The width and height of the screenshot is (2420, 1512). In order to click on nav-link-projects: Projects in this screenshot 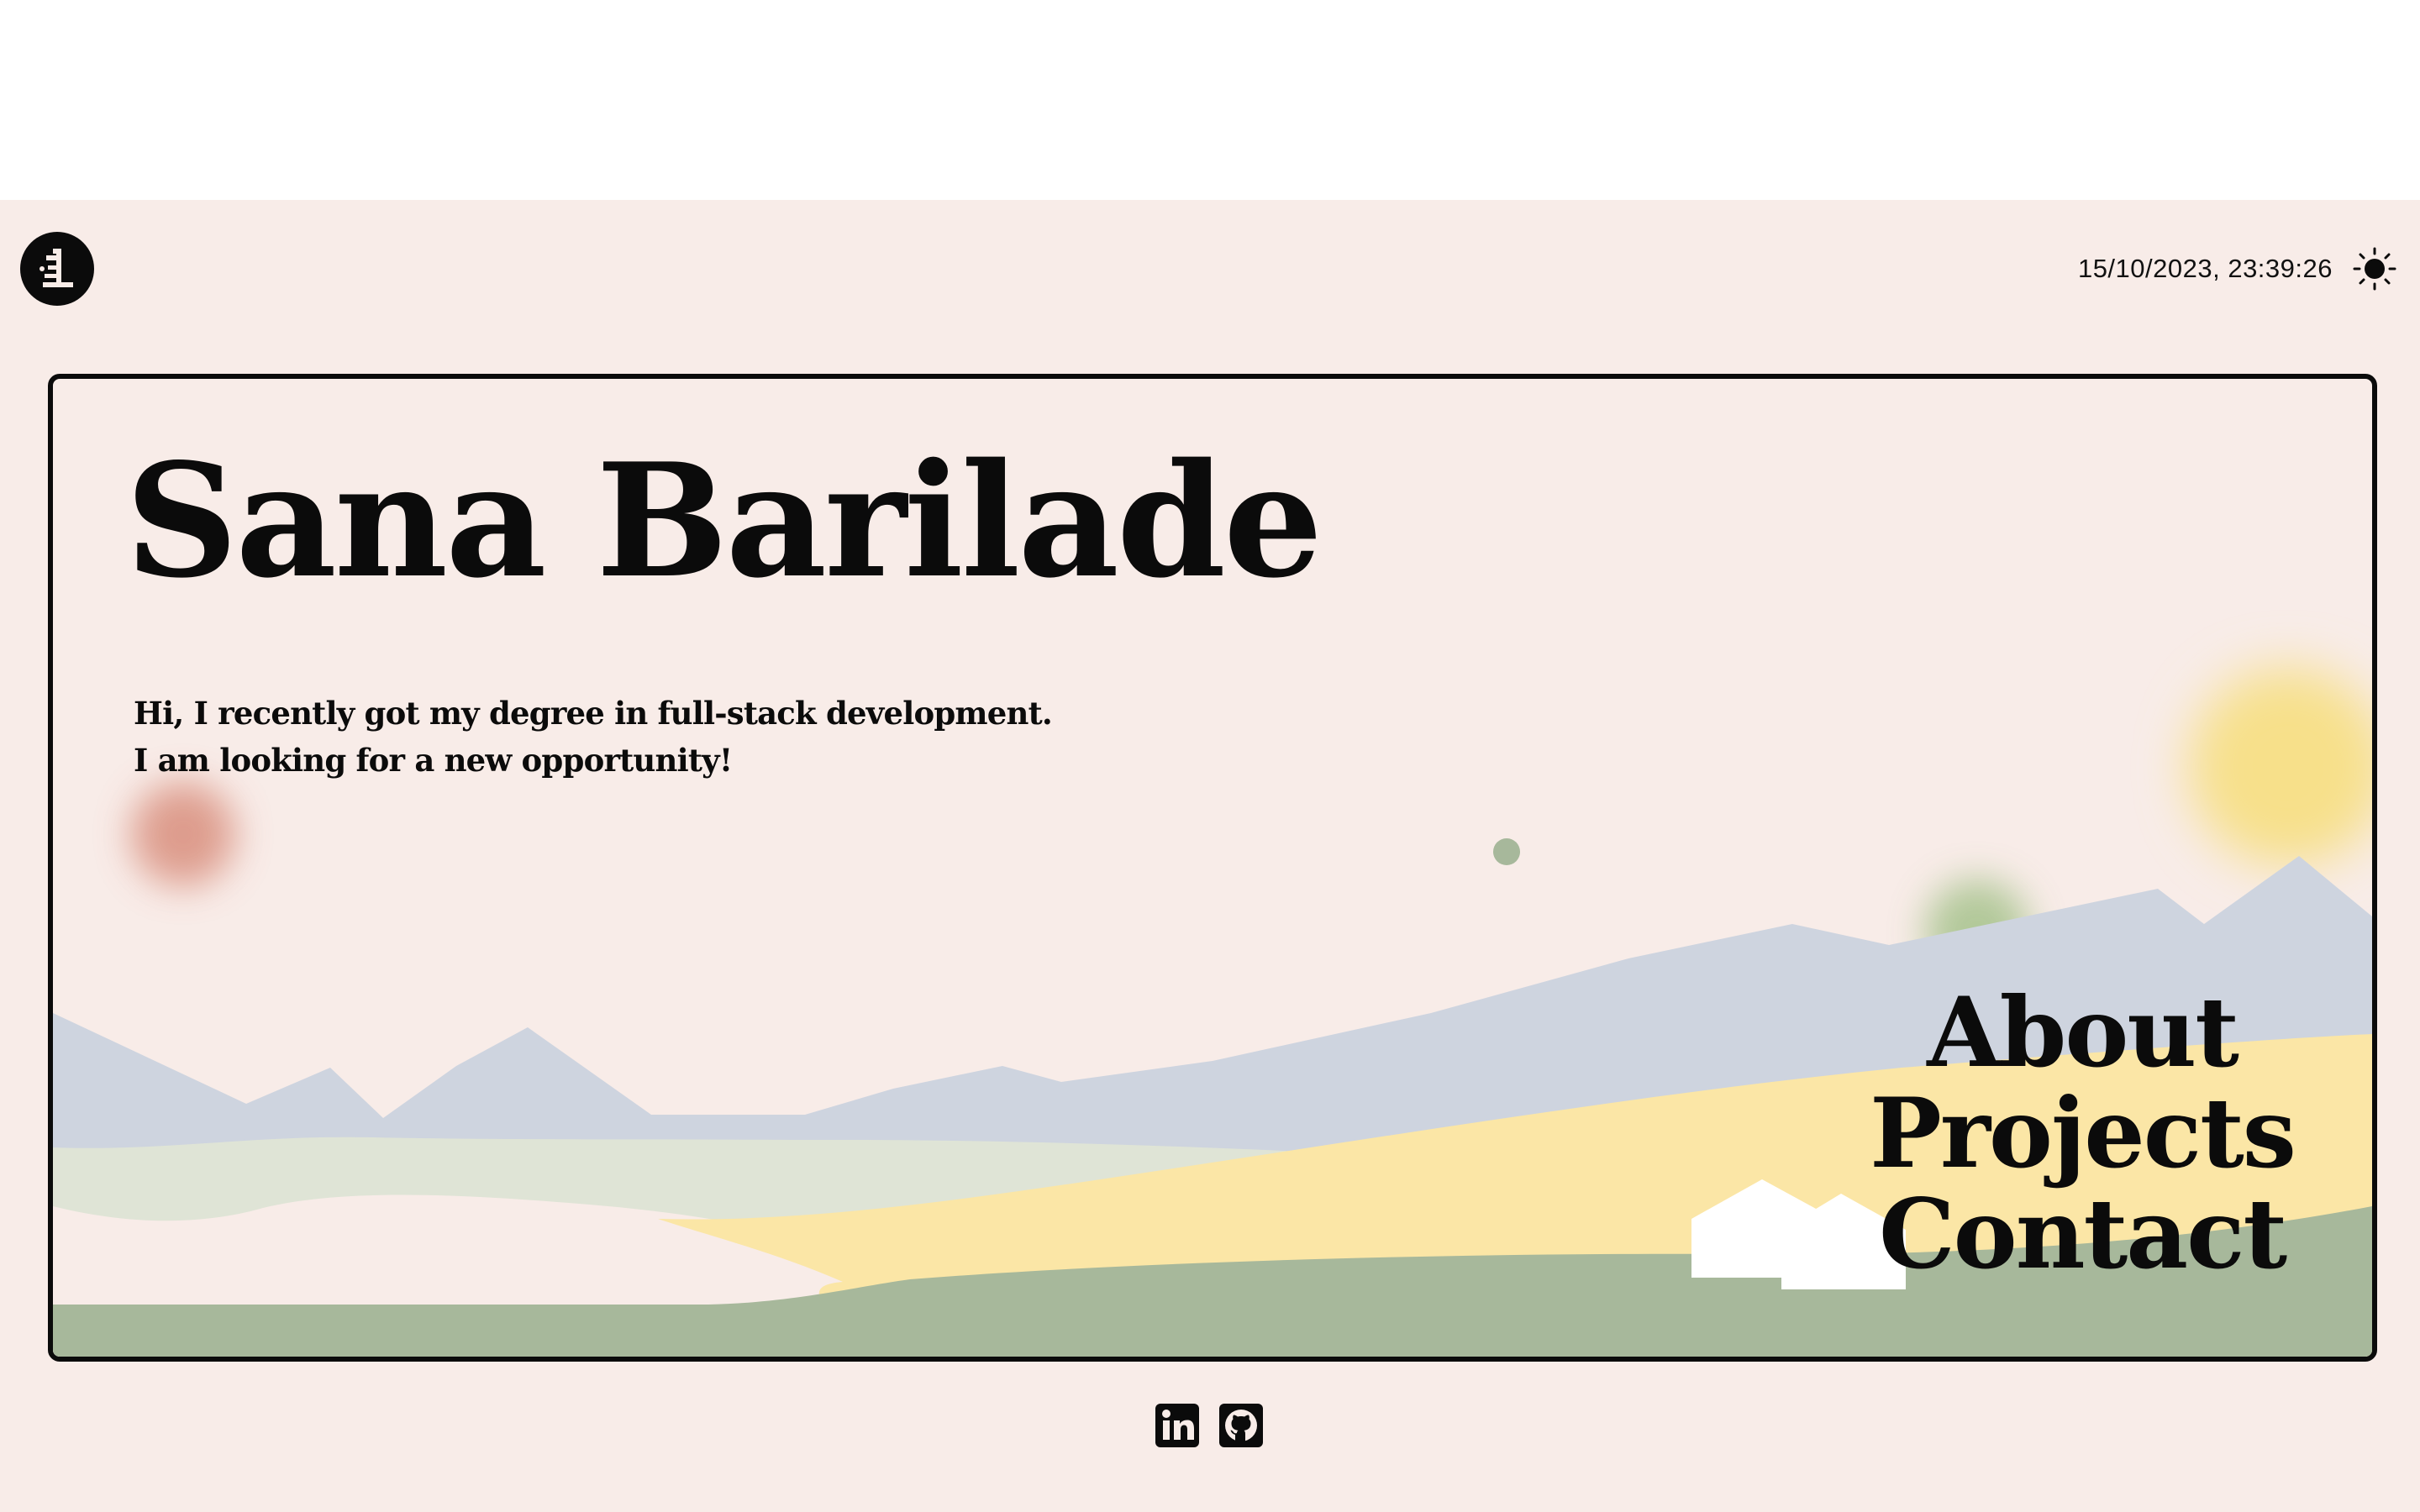, I will do `click(2083, 1133)`.